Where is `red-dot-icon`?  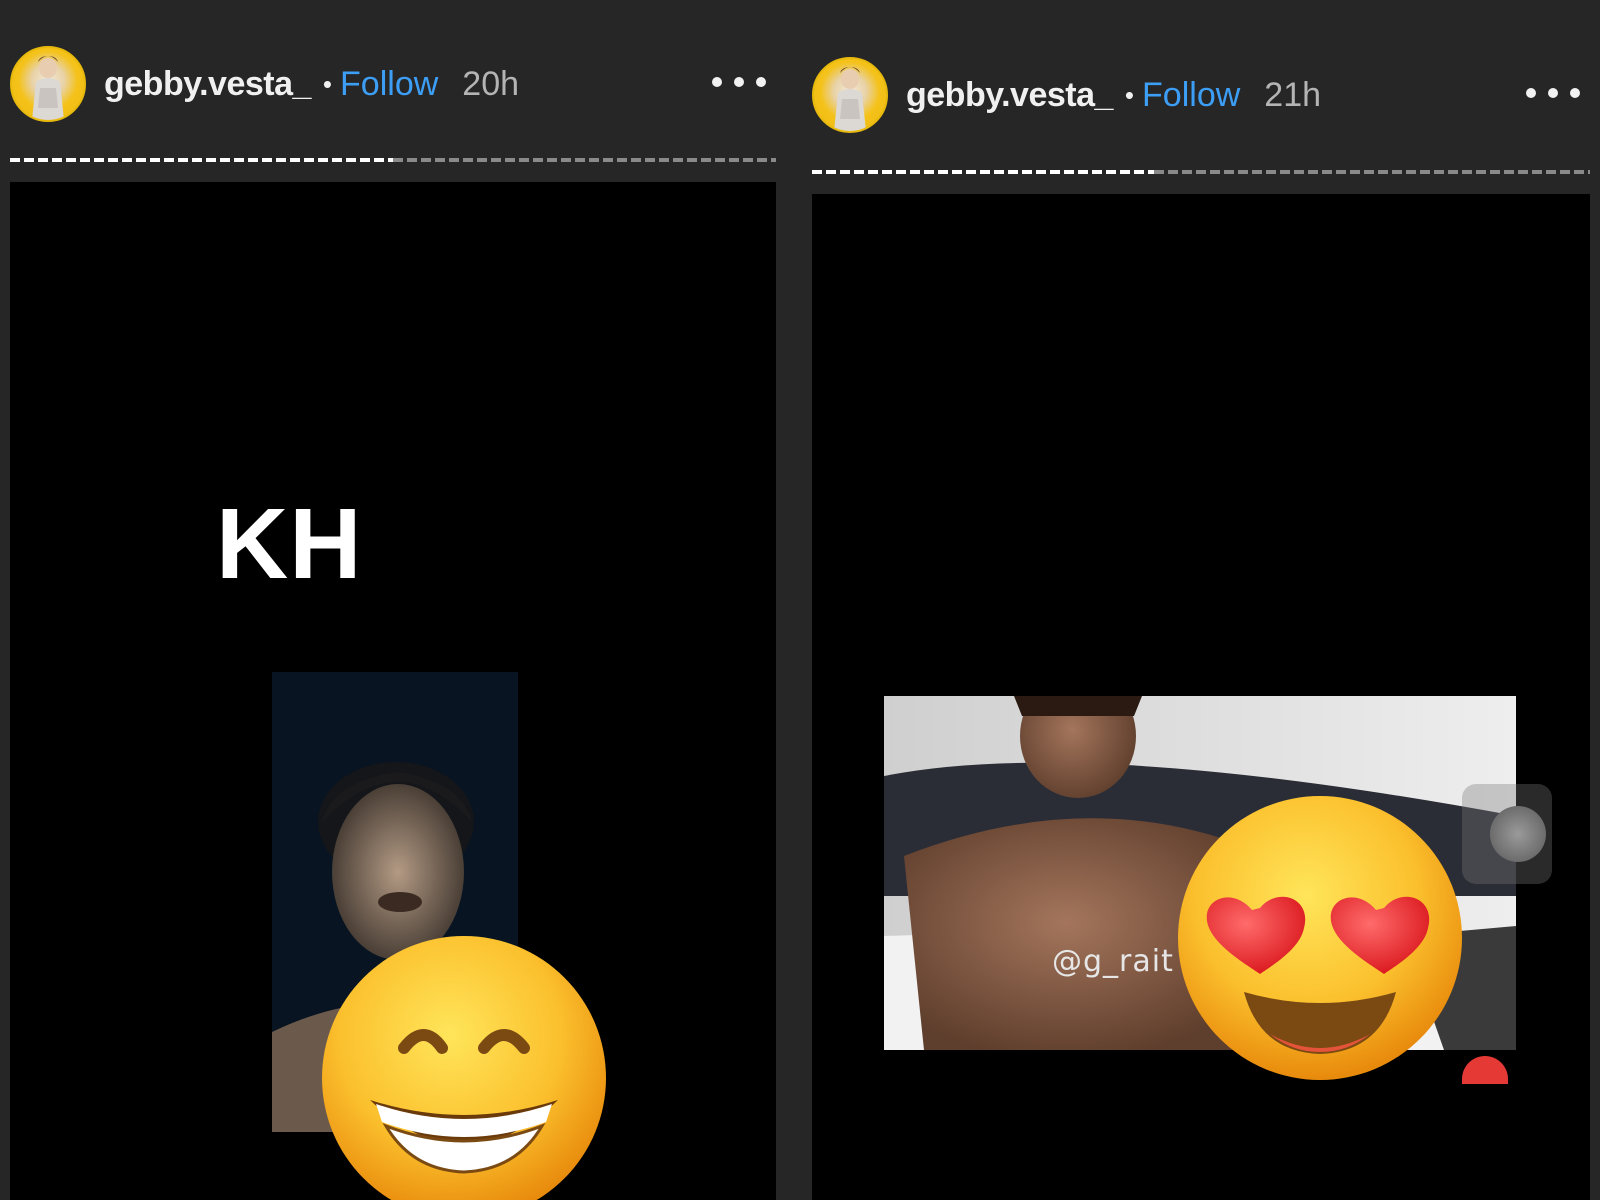 red-dot-icon is located at coordinates (1485, 1070).